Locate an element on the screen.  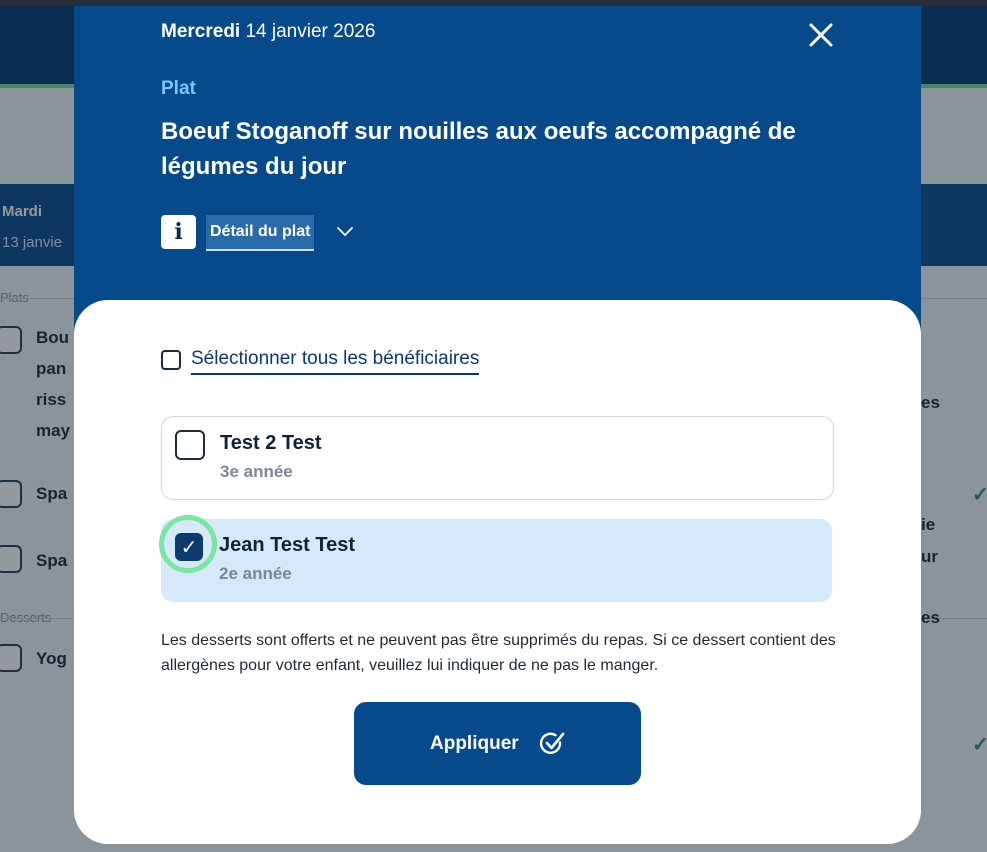
modal-date: Mercredi 14 janvier 2026 is located at coordinates (268, 32).